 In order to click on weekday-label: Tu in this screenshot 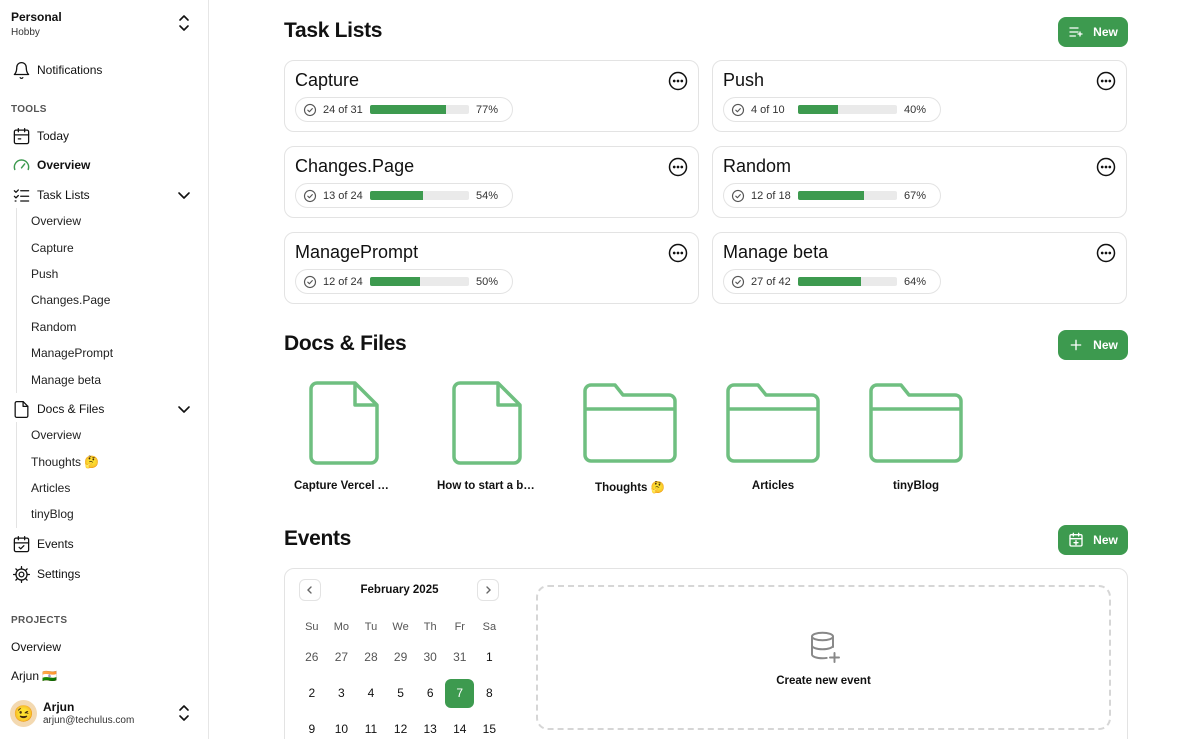, I will do `click(371, 627)`.